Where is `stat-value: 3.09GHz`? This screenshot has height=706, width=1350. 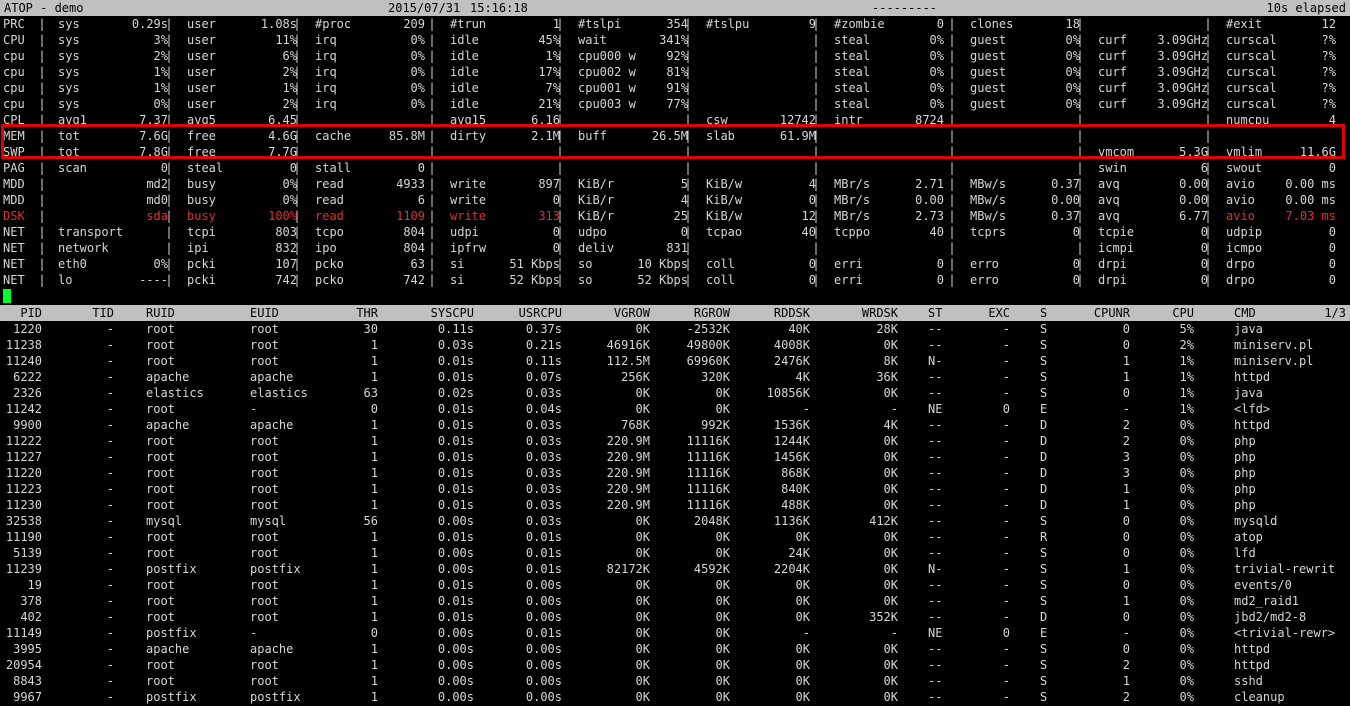
stat-value: 3.09GHz is located at coordinates (1182, 88).